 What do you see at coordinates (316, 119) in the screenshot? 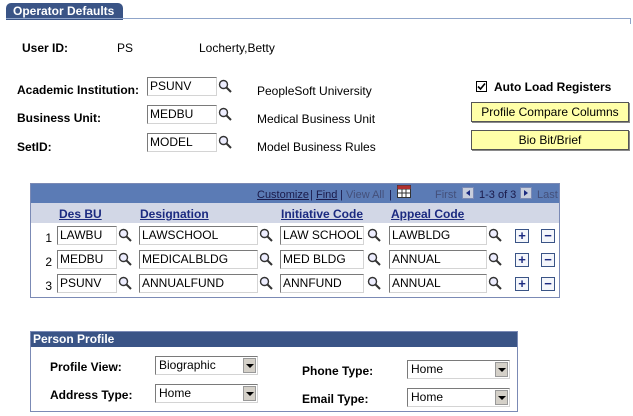
I see `business-unit-desc: Medical Business Unit` at bounding box center [316, 119].